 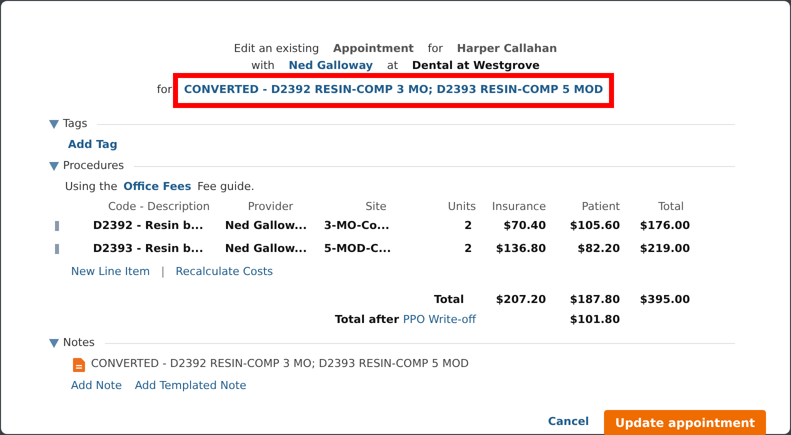 What do you see at coordinates (79, 365) in the screenshot?
I see `document-icon` at bounding box center [79, 365].